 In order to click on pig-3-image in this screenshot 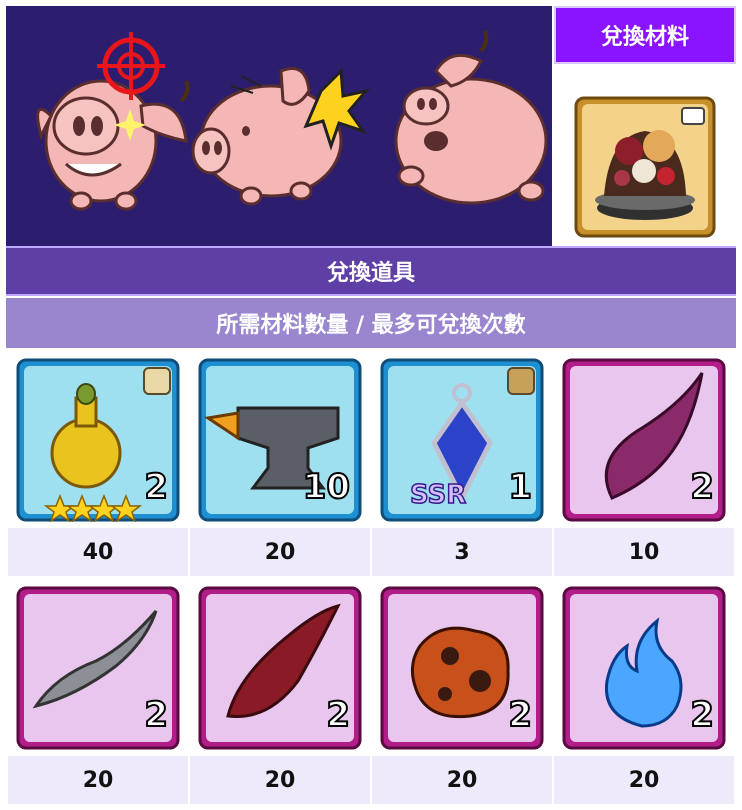, I will do `click(471, 117)`.